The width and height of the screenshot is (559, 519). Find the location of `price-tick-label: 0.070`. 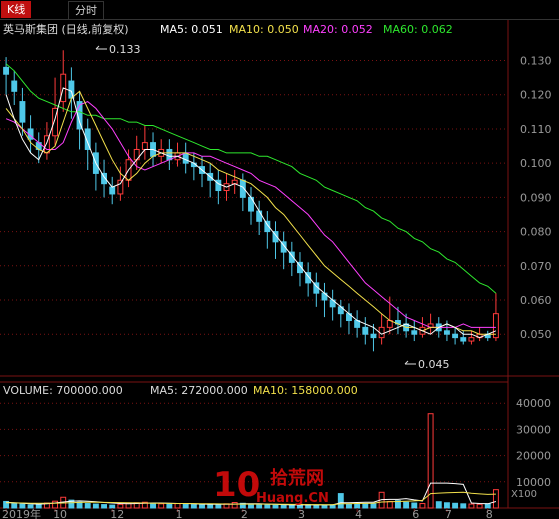

price-tick-label: 0.070 is located at coordinates (536, 266).